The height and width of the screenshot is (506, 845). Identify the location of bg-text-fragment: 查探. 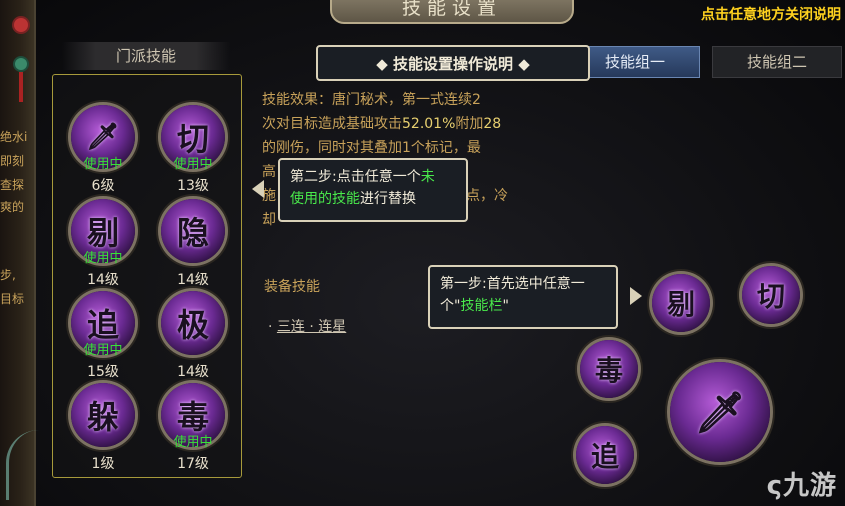
(12, 185).